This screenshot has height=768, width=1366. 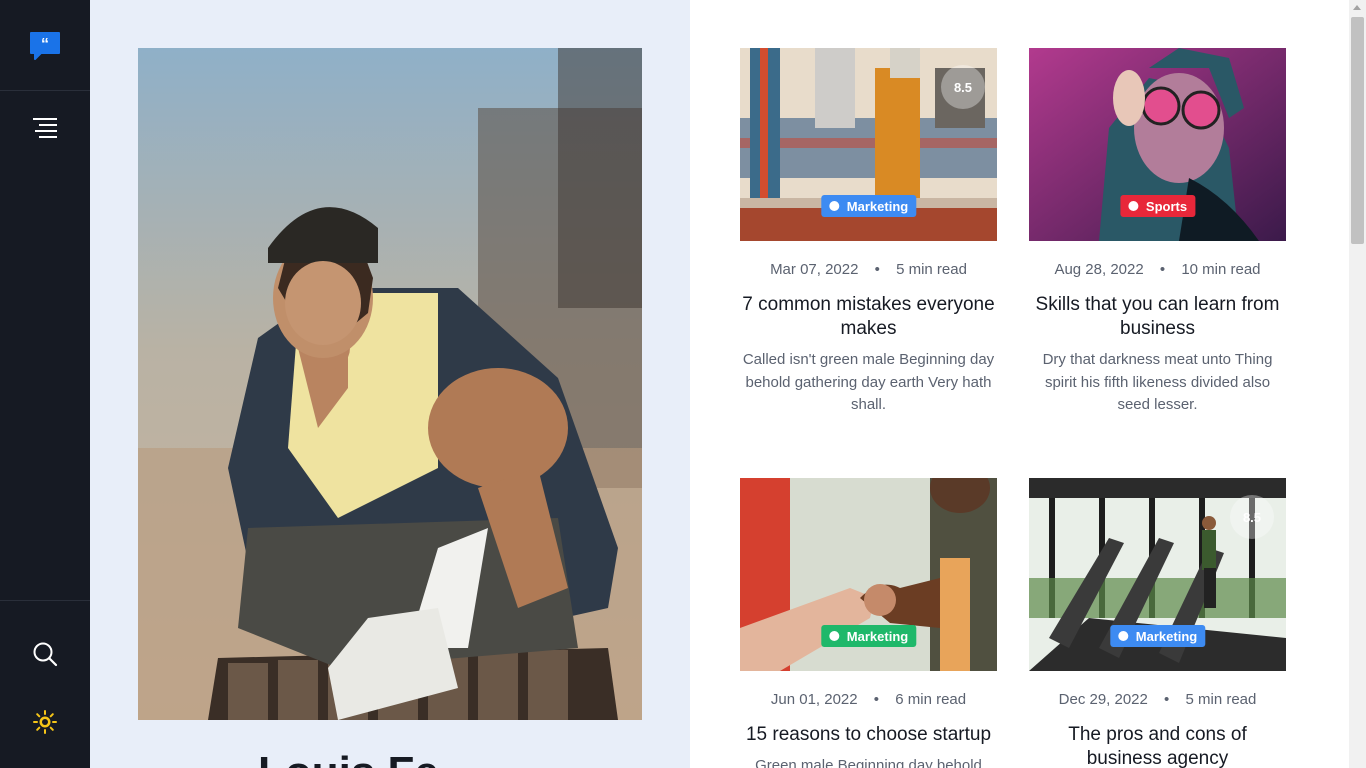 What do you see at coordinates (1157, 144) in the screenshot?
I see `article-thumbnail: Sports` at bounding box center [1157, 144].